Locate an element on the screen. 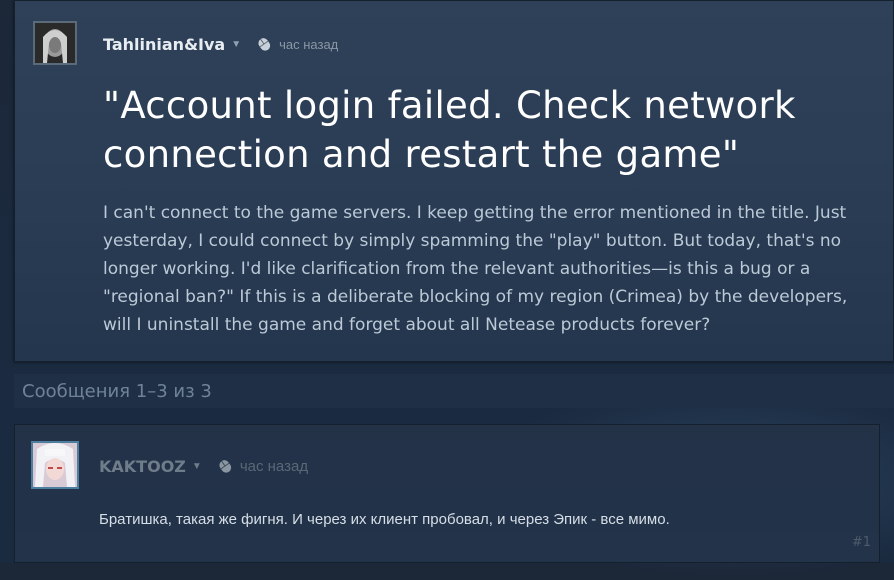 The width and height of the screenshot is (894, 580). messages-count-bar: Сообщения 1–3 из 3 is located at coordinates (454, 391).